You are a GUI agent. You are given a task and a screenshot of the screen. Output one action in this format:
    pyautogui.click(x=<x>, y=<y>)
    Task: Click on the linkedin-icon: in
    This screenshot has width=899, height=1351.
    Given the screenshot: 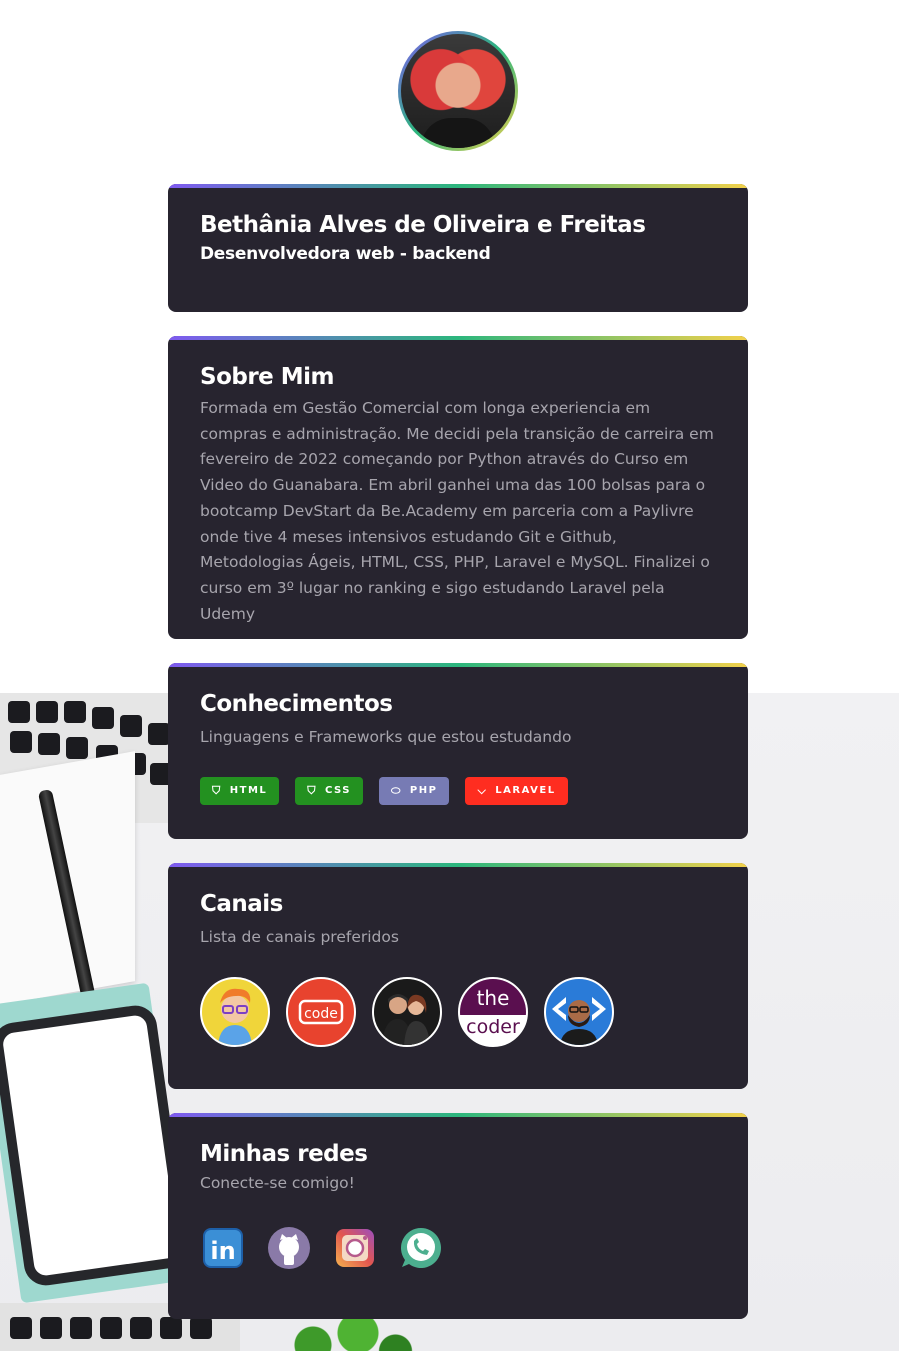 What is the action you would take?
    pyautogui.click(x=223, y=1247)
    